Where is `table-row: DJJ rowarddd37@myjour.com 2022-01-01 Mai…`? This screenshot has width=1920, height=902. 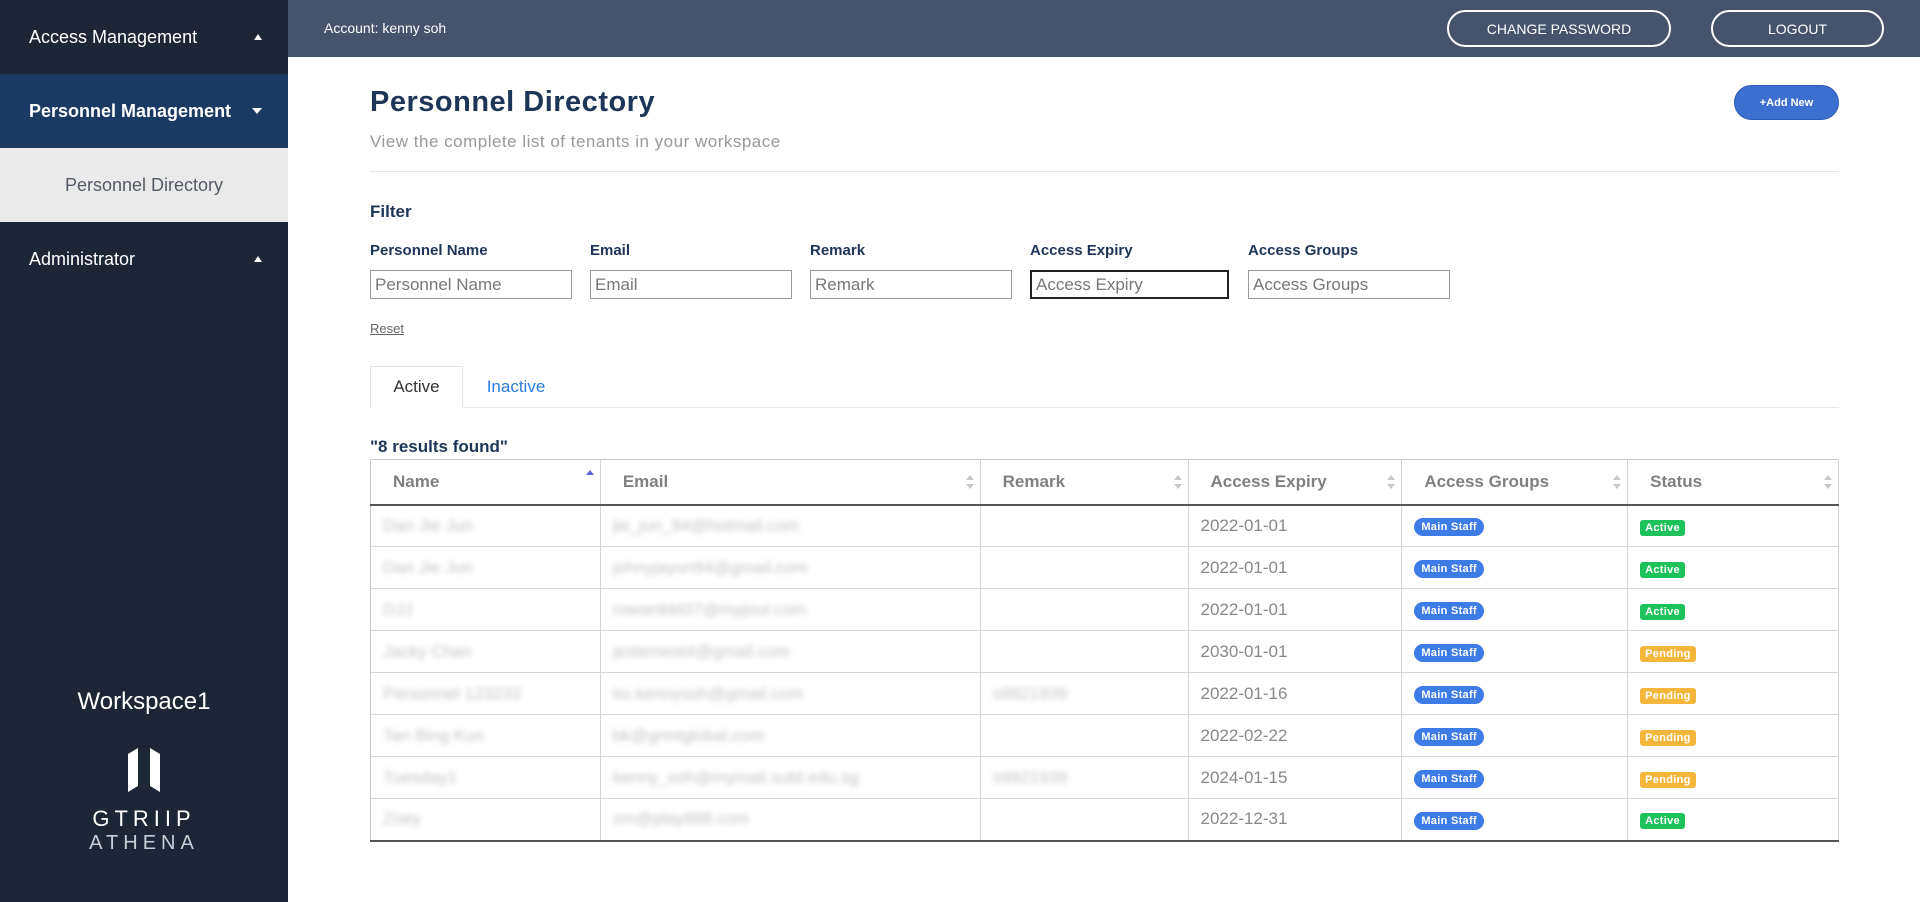 table-row: DJJ rowarddd37@myjour.com 2022-01-01 Mai… is located at coordinates (1104, 609).